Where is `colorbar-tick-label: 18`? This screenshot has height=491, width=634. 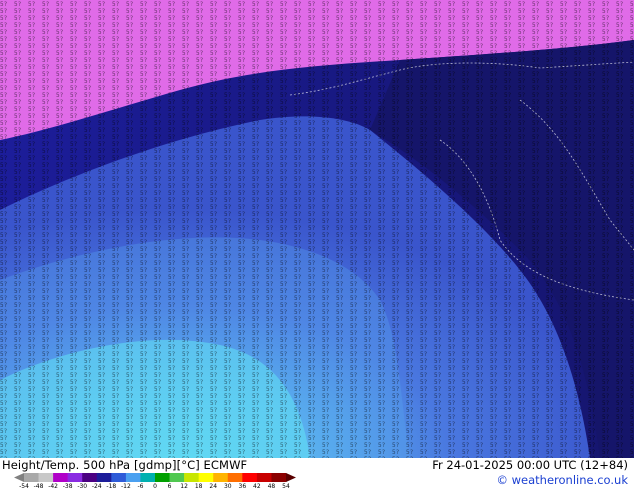
colorbar-tick-label: 18 is located at coordinates (198, 486).